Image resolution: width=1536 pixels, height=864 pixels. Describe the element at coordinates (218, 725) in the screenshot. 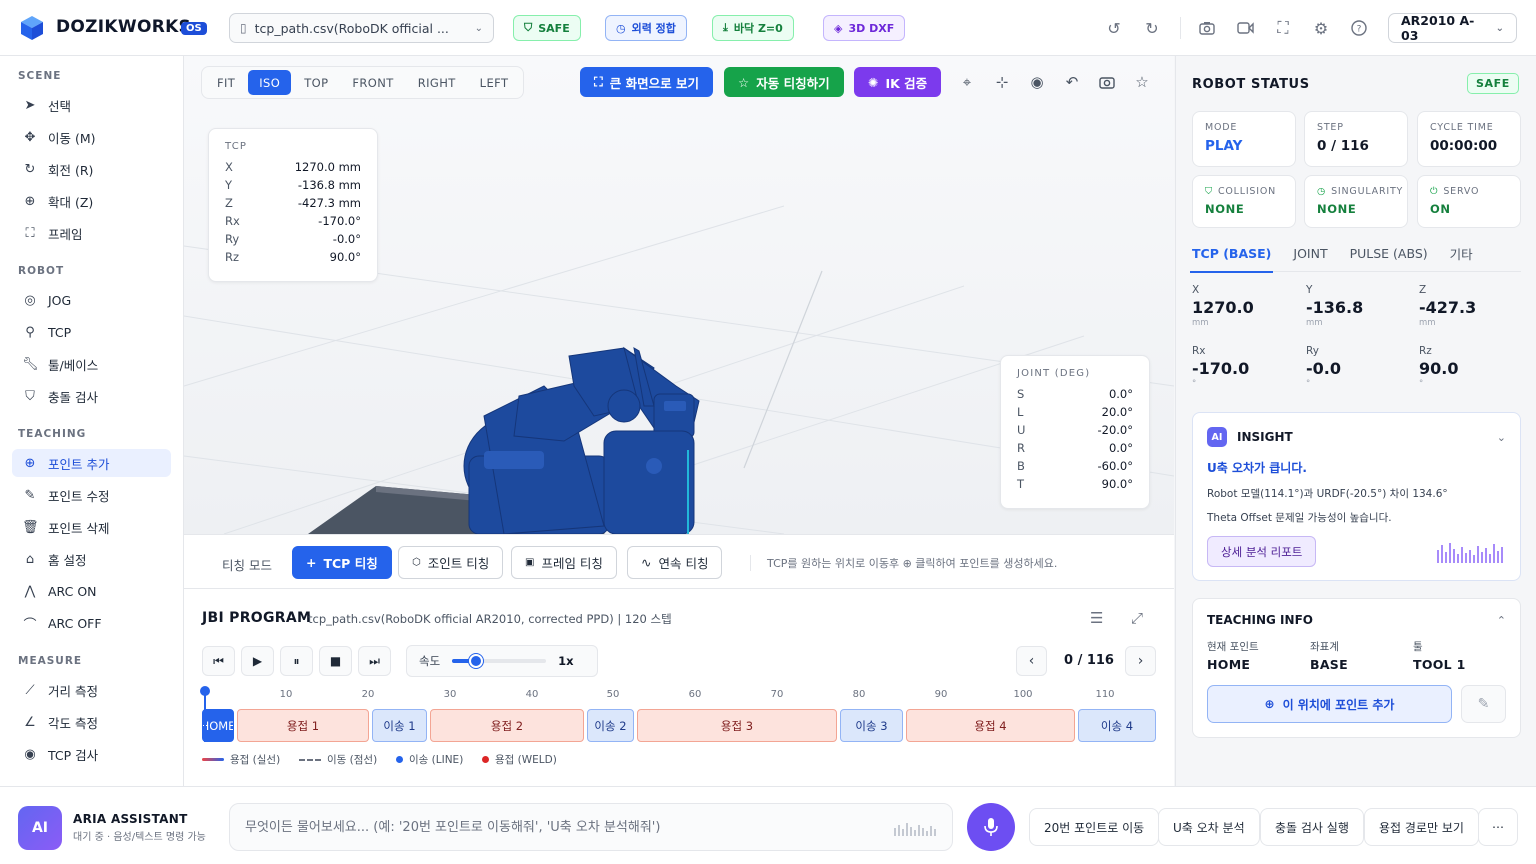

I see `timeline-segment-home: HOME` at that location.